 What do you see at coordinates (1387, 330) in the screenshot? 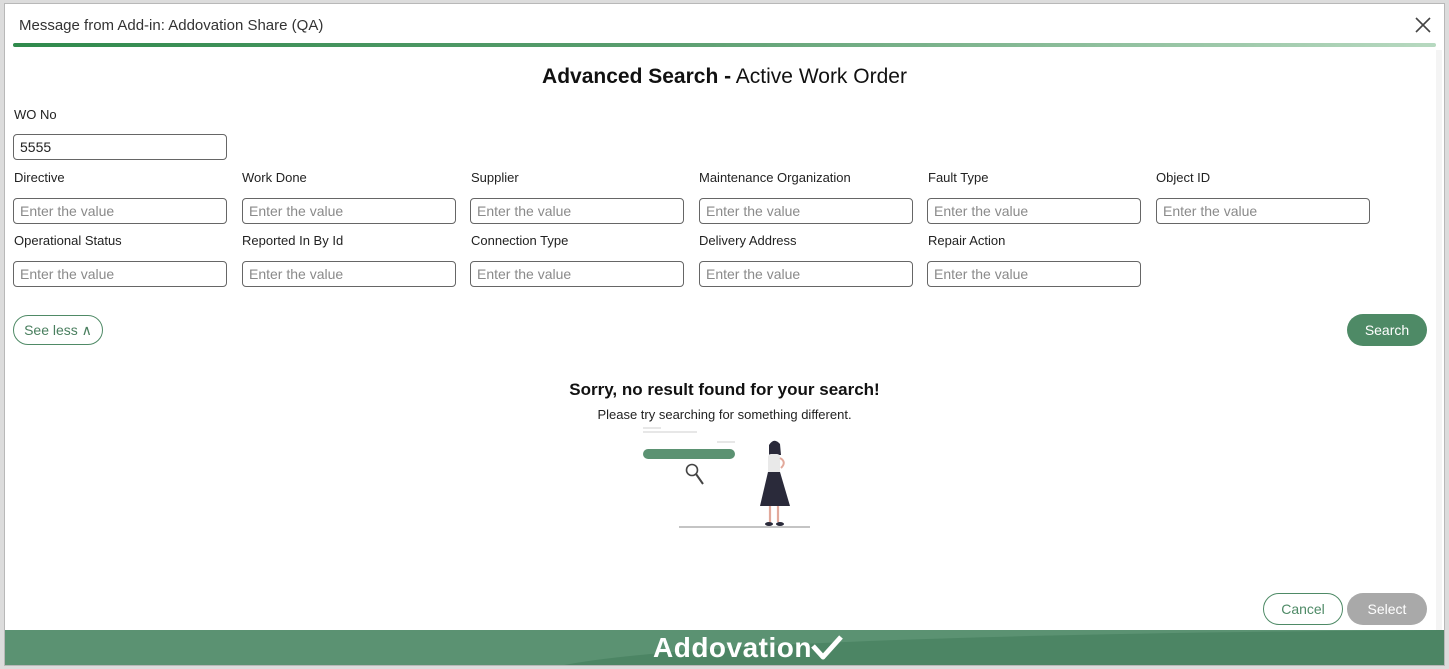
I see `search-button: Search` at bounding box center [1387, 330].